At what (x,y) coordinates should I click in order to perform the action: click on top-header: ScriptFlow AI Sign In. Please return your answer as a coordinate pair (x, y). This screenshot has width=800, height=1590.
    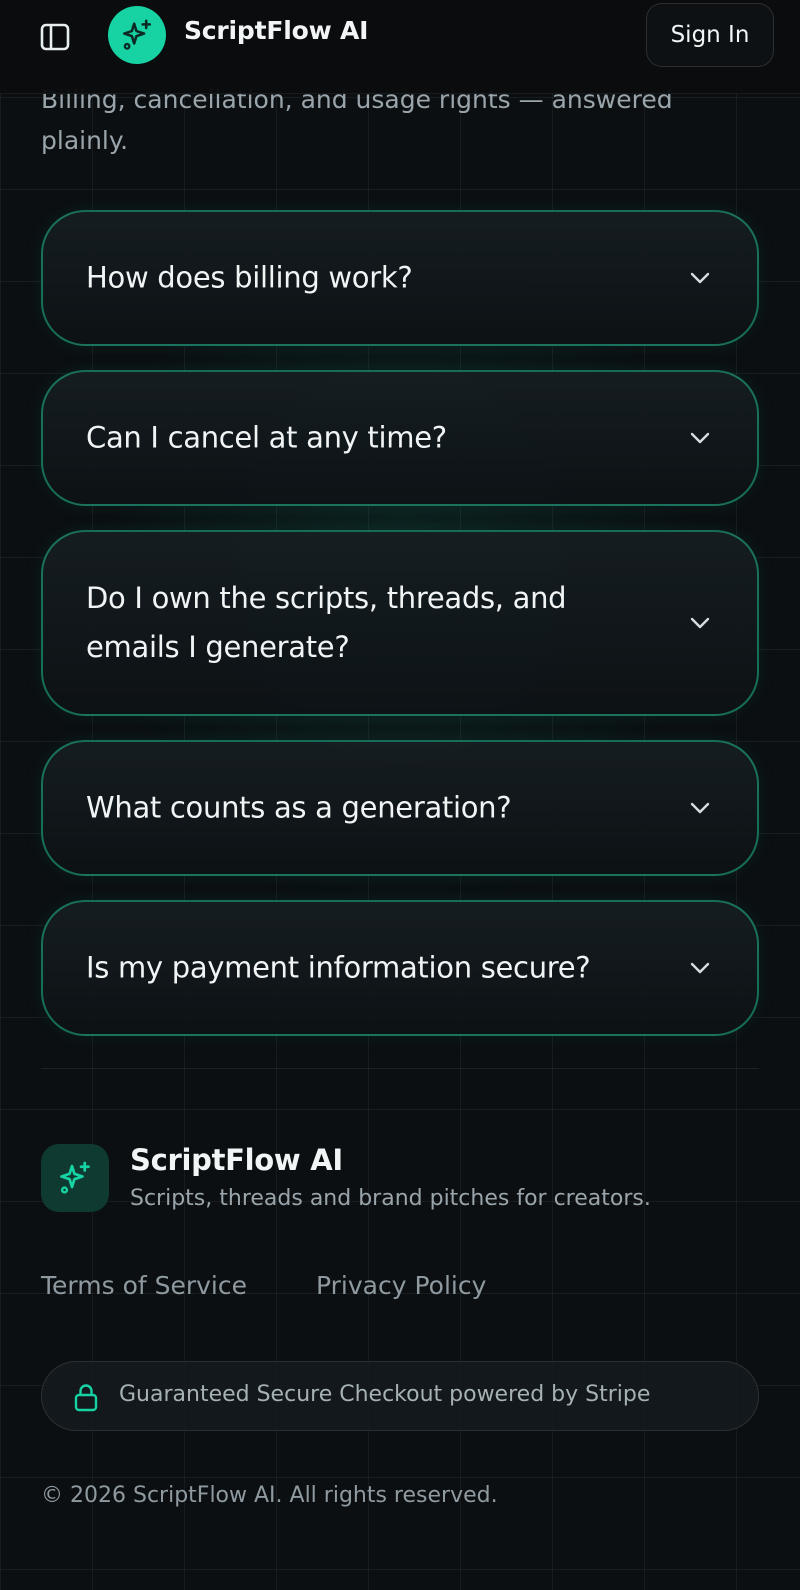
    Looking at the image, I should click on (400, 47).